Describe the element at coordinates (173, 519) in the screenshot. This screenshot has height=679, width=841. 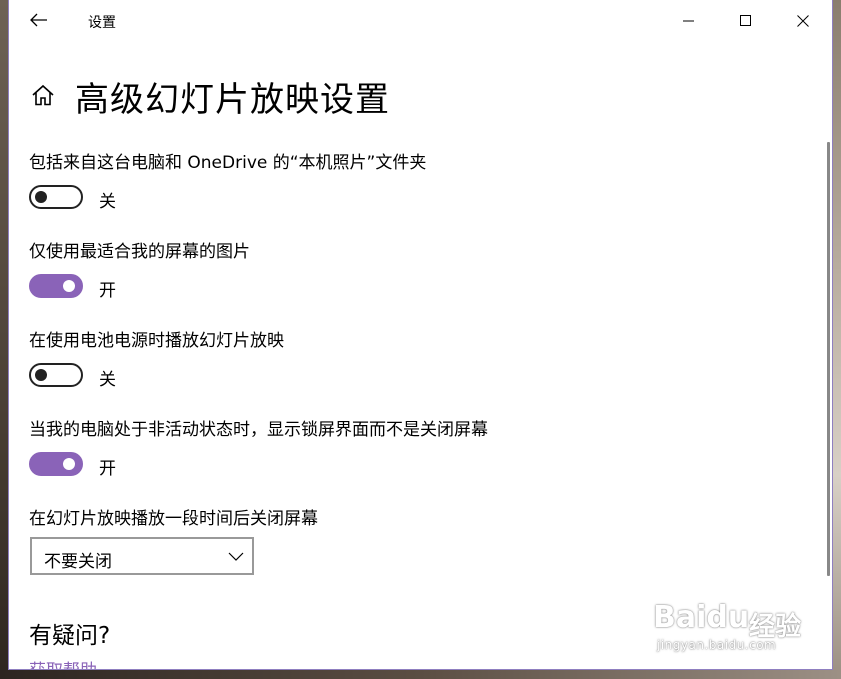
I see `setting-label-screen-off: 在幻灯片放映播放一段时间后关闭屏幕` at that location.